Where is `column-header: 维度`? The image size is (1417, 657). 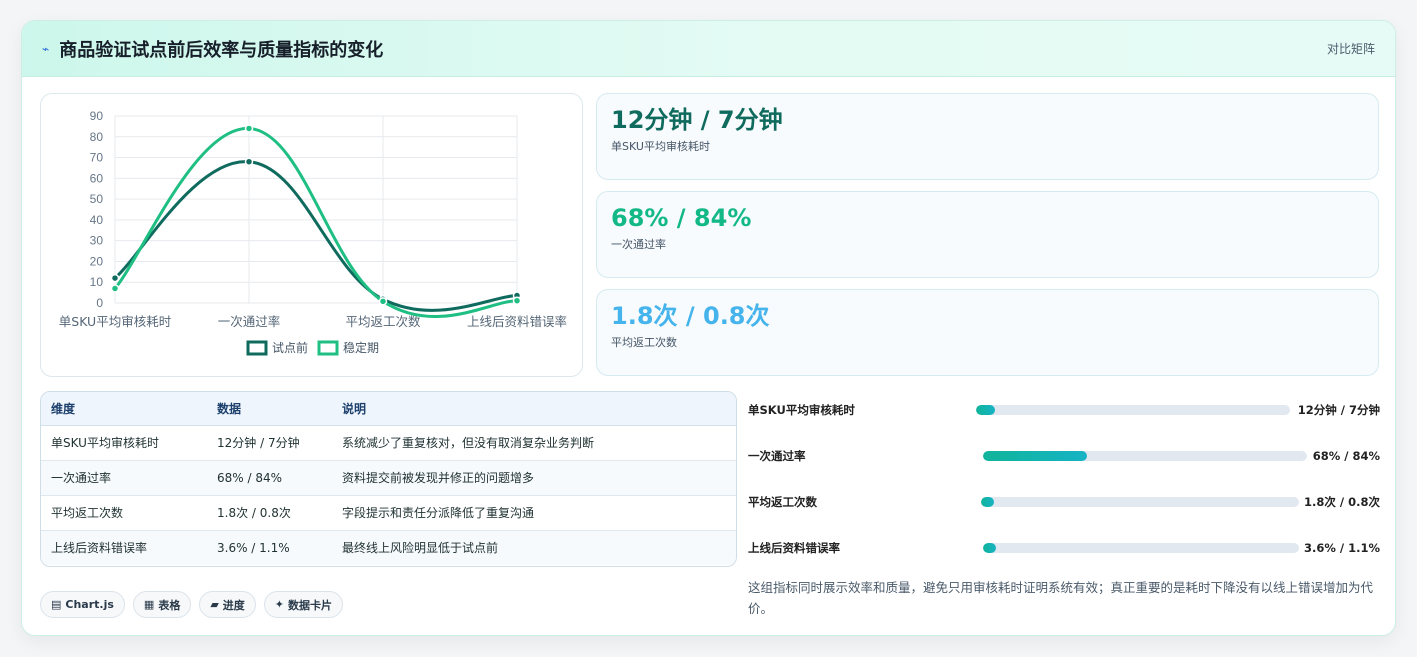
column-header: 维度 is located at coordinates (124, 409).